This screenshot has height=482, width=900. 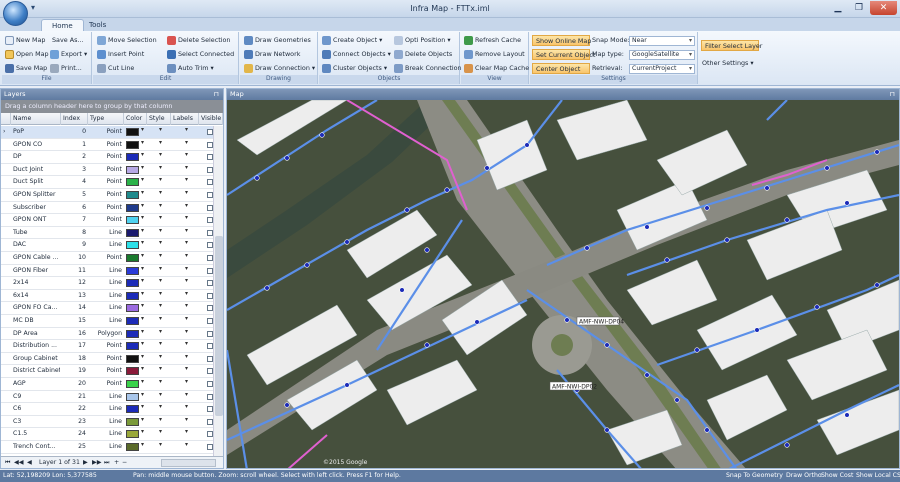 I want to click on select-connected-button: Select Connected, so click(x=200, y=54).